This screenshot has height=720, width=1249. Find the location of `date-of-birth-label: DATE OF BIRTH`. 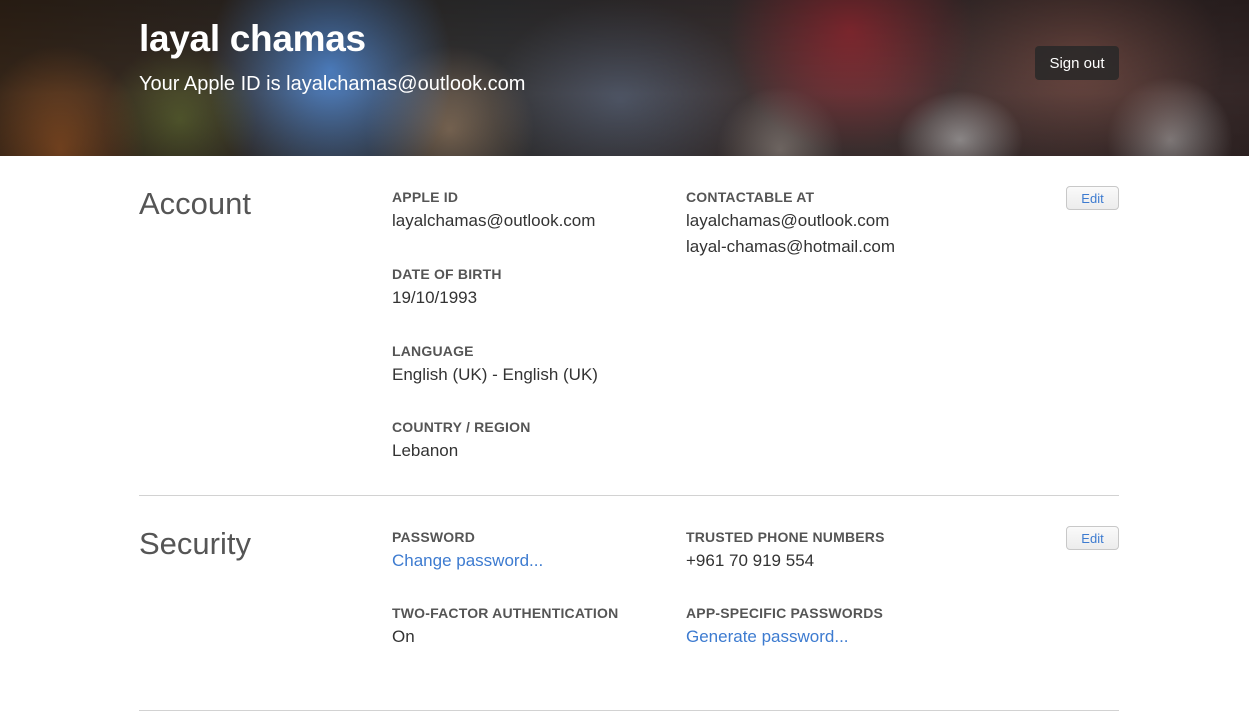

date-of-birth-label: DATE OF BIRTH is located at coordinates (447, 274).